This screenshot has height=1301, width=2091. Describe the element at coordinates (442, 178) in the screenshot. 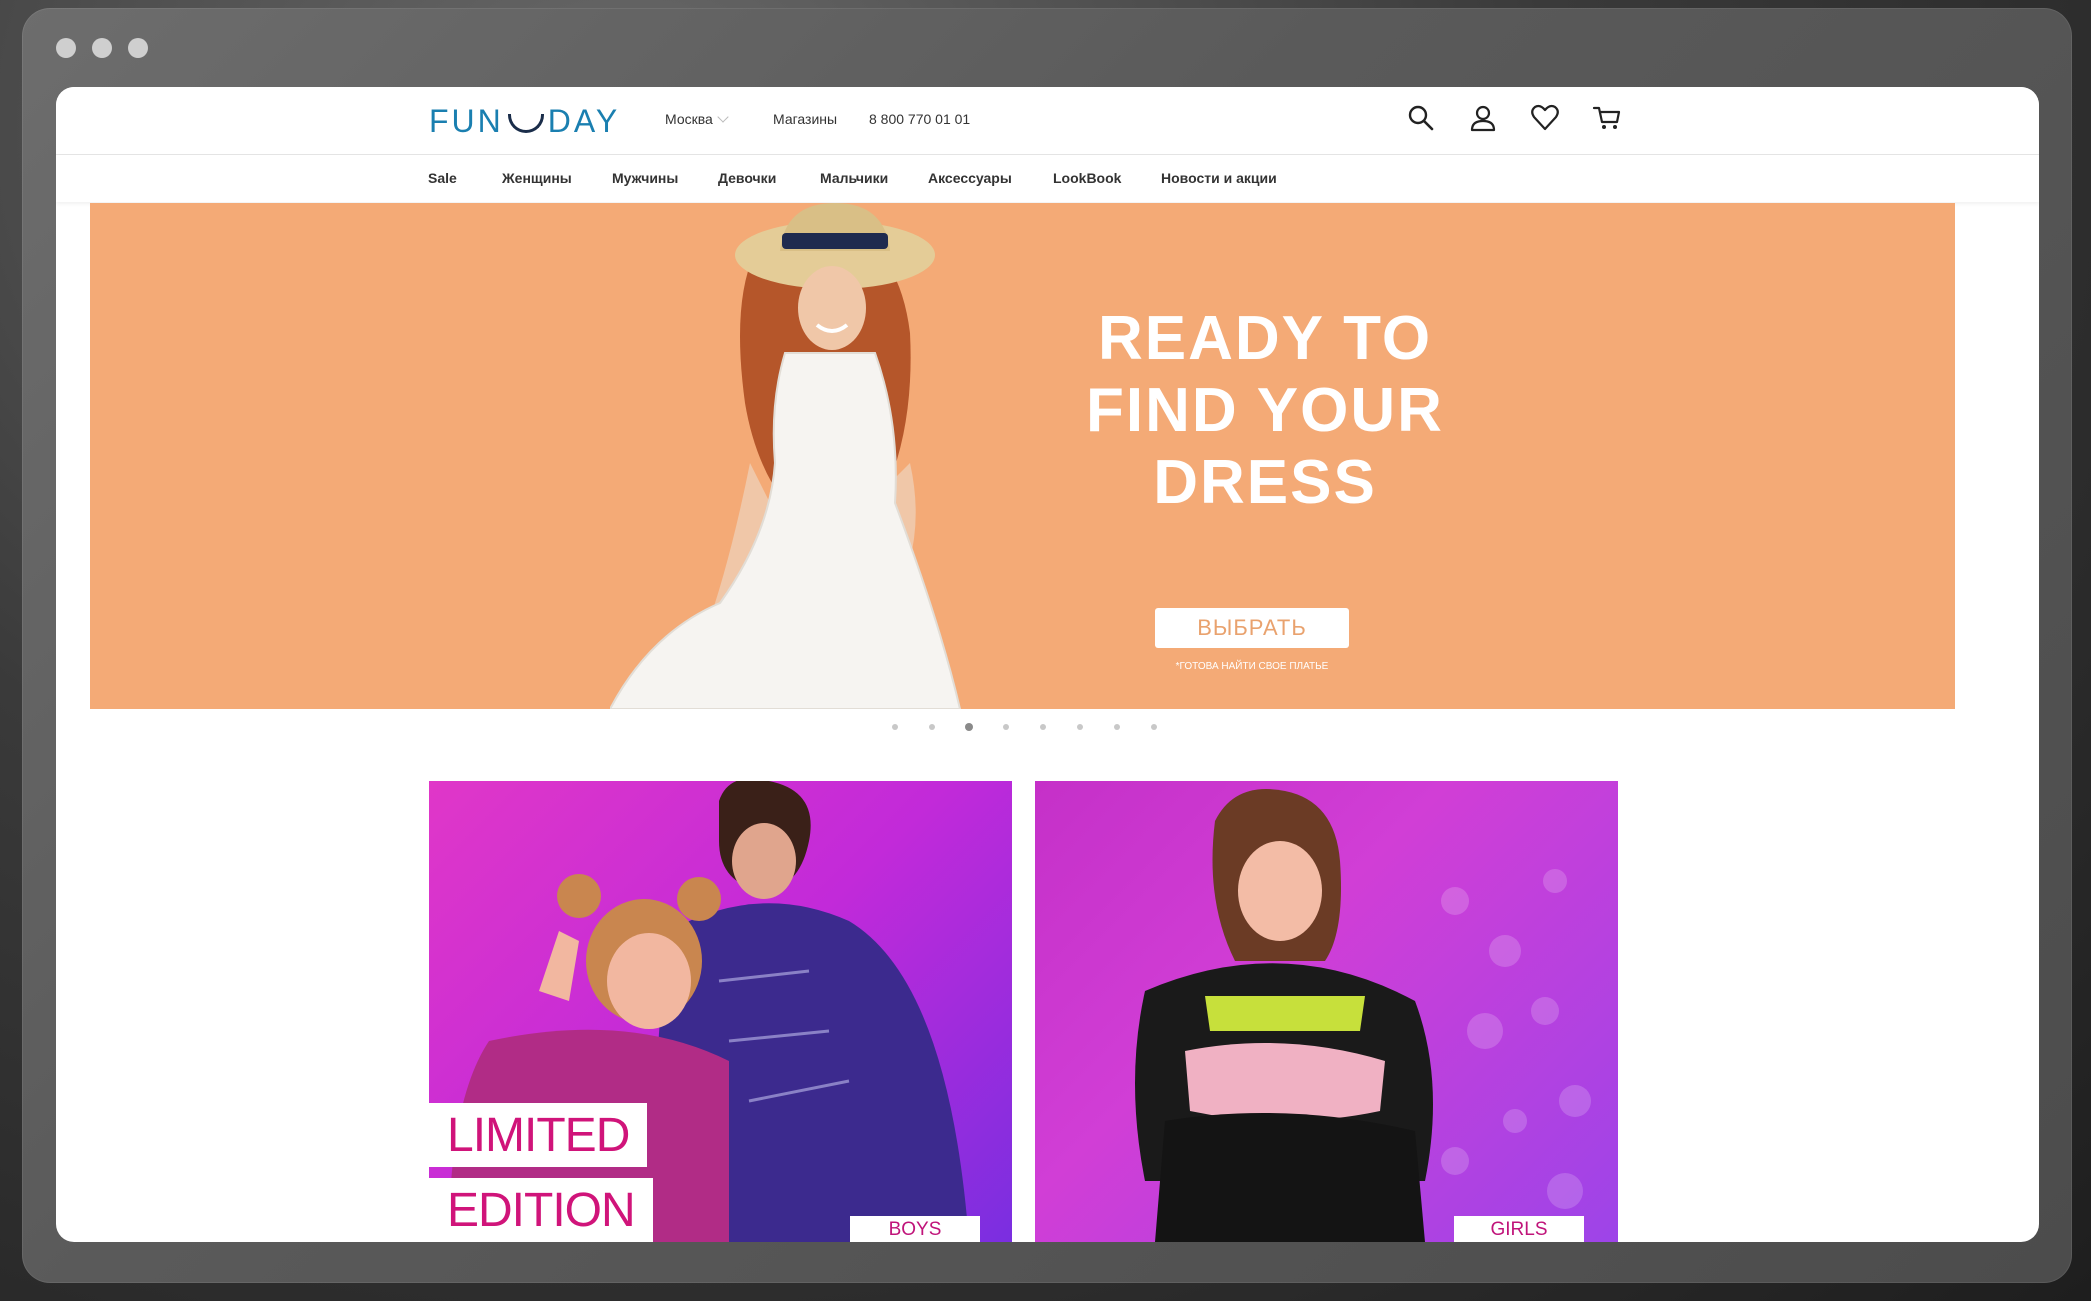

I see `nav-item-sale: Sale` at that location.